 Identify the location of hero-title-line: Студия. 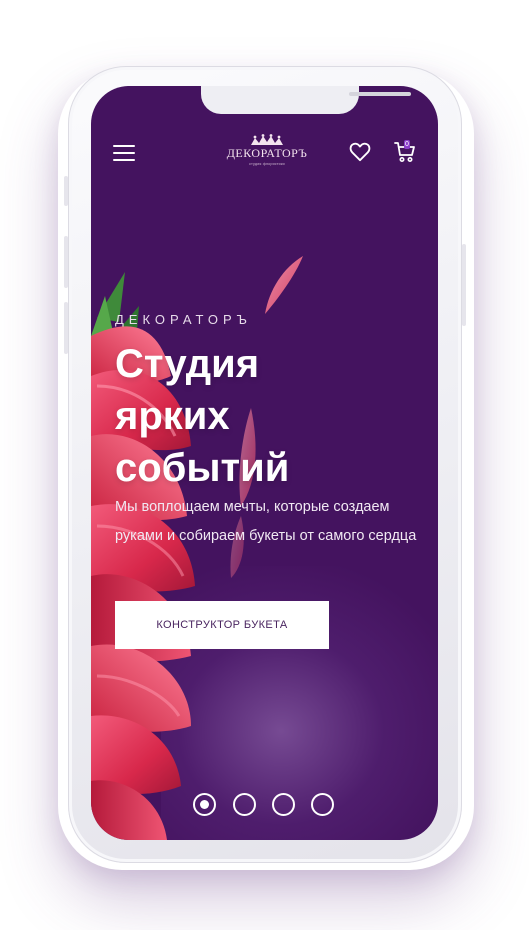
(187, 364).